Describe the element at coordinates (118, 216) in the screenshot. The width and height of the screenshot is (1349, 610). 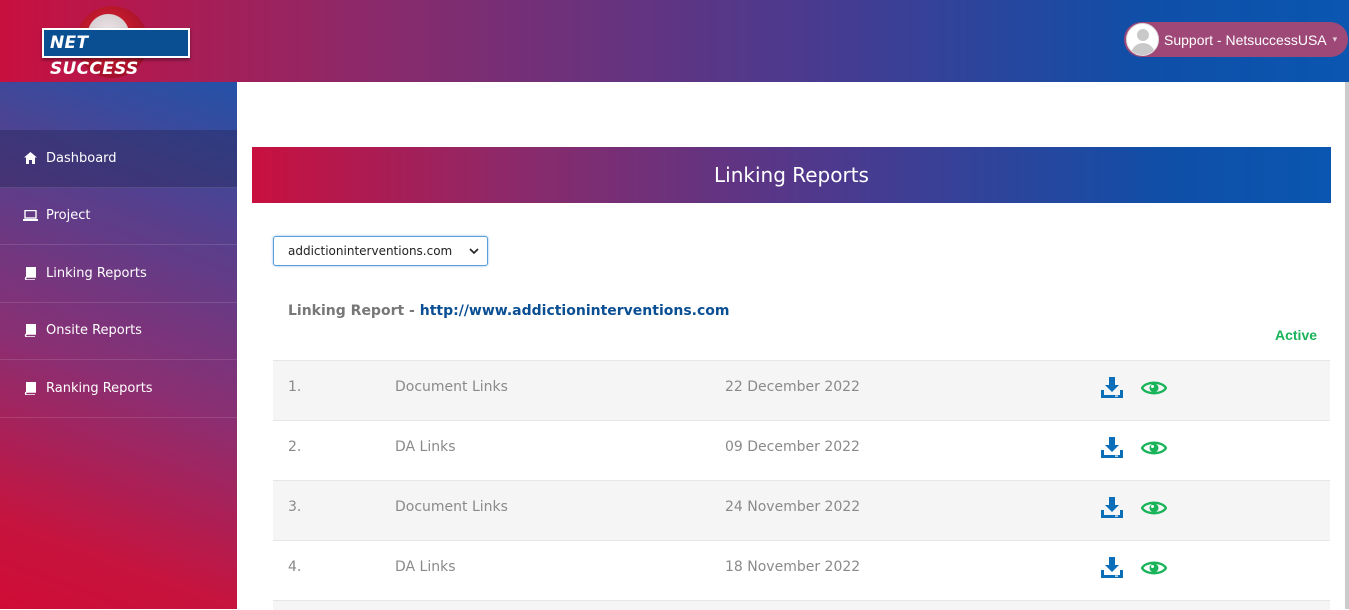
I see `sidebar-item-project: Project` at that location.